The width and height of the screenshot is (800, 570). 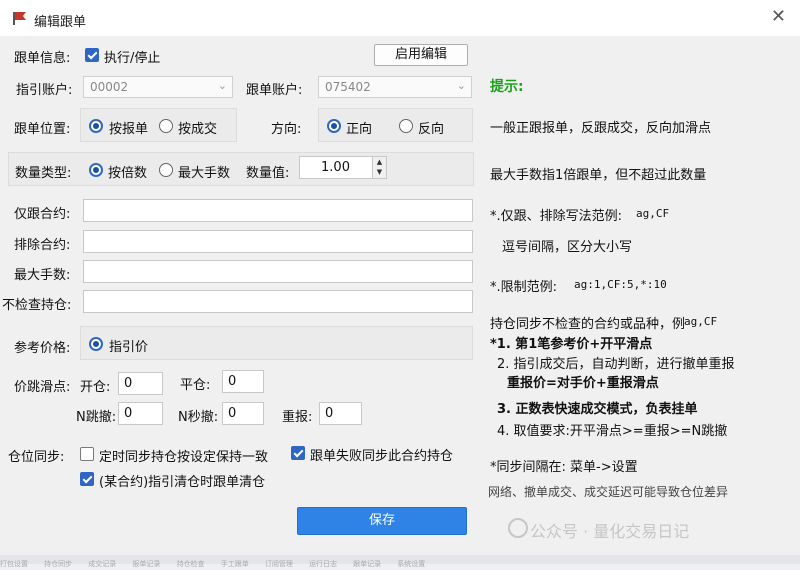 I want to click on strip-item: 系统设置, so click(x=411, y=564).